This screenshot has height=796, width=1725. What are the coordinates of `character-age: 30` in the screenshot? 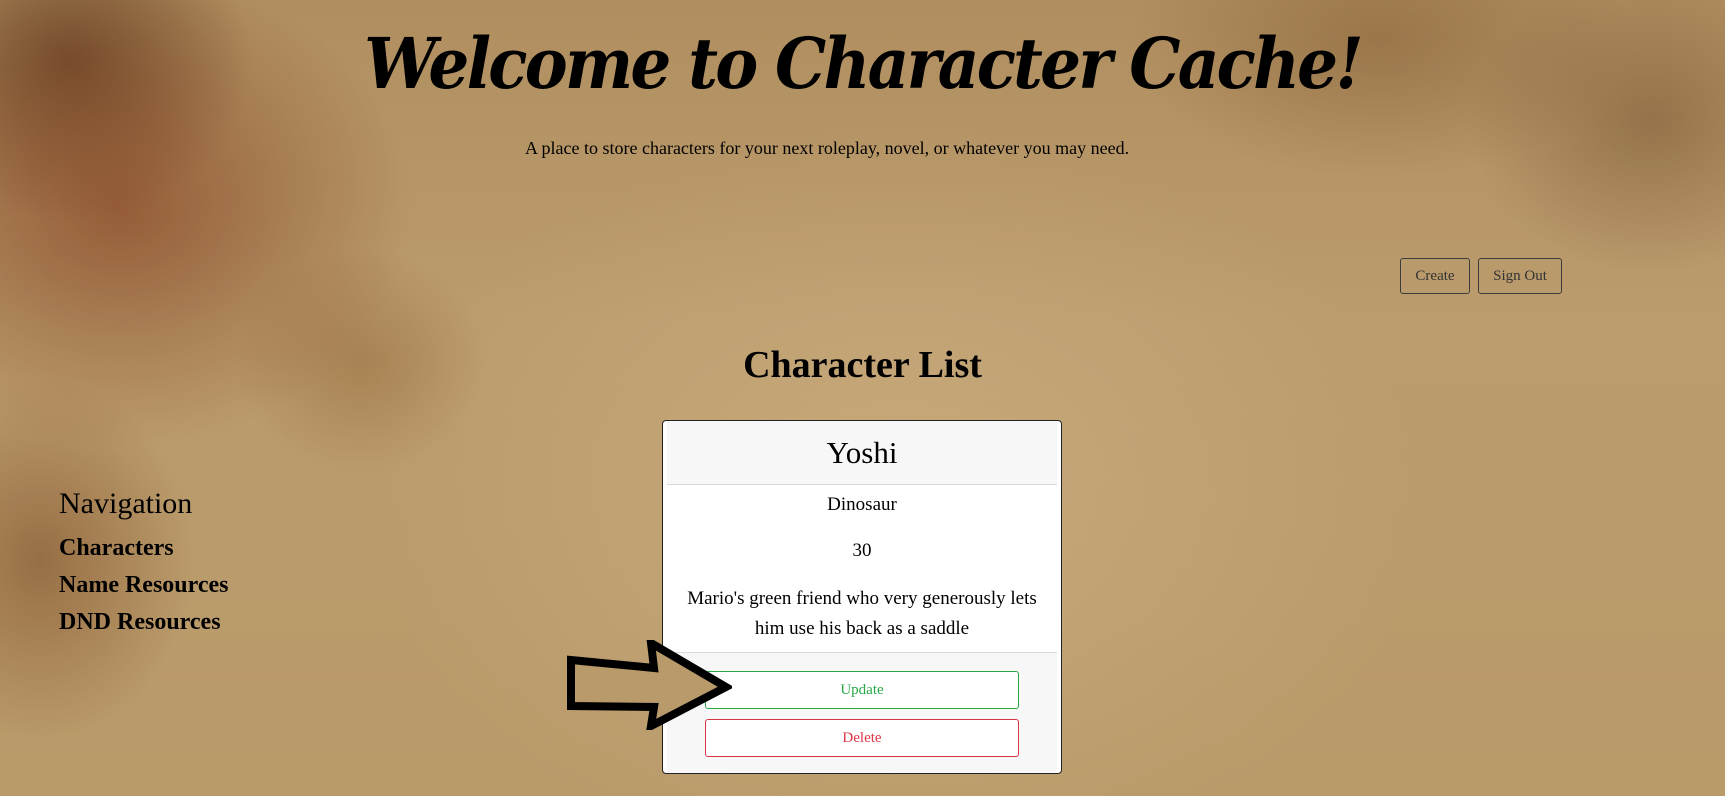 It's located at (862, 550).